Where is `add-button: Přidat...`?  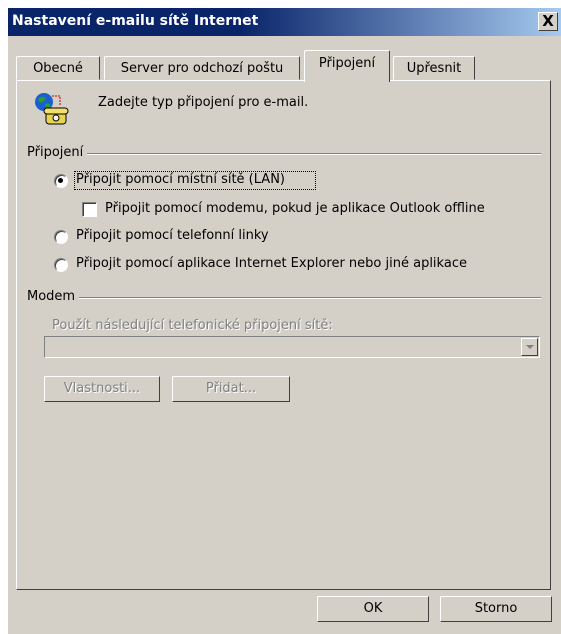 add-button: Přidat... is located at coordinates (231, 389).